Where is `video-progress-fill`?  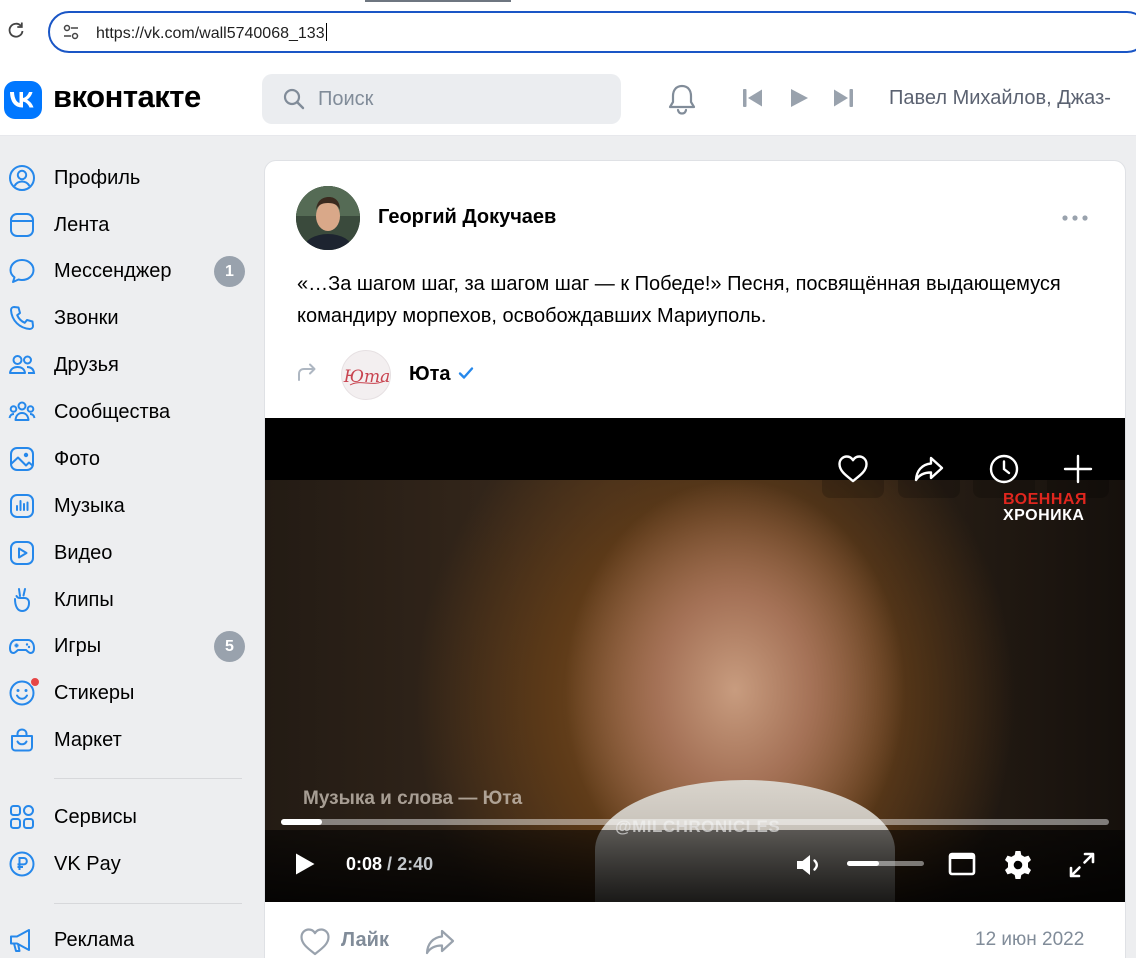 video-progress-fill is located at coordinates (302, 822).